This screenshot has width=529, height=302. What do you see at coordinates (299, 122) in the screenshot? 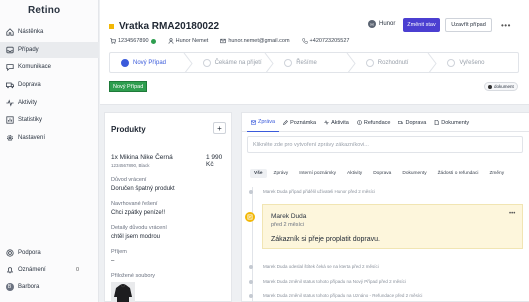
I see `tab-note: Poznámka` at bounding box center [299, 122].